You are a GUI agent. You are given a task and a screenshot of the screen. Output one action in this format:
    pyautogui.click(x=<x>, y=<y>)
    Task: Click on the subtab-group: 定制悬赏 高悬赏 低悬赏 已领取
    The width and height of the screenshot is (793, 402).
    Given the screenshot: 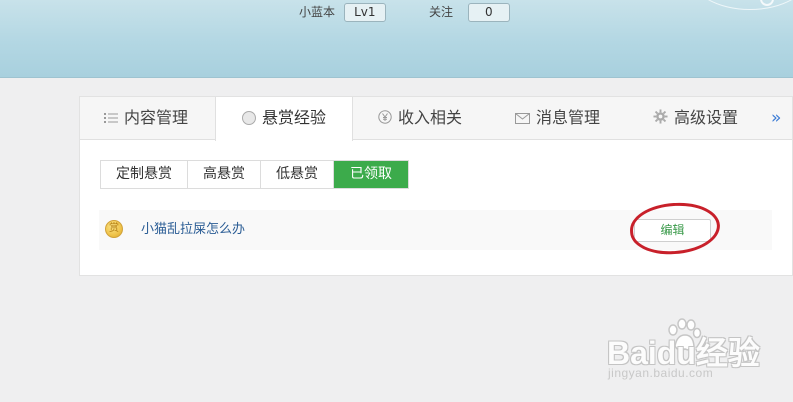 What is the action you would take?
    pyautogui.click(x=254, y=174)
    